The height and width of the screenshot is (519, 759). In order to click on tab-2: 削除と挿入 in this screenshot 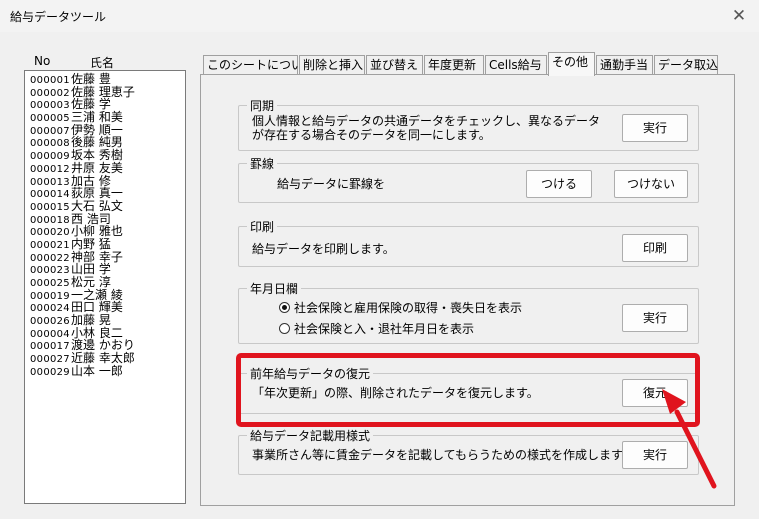, I will do `click(332, 65)`.